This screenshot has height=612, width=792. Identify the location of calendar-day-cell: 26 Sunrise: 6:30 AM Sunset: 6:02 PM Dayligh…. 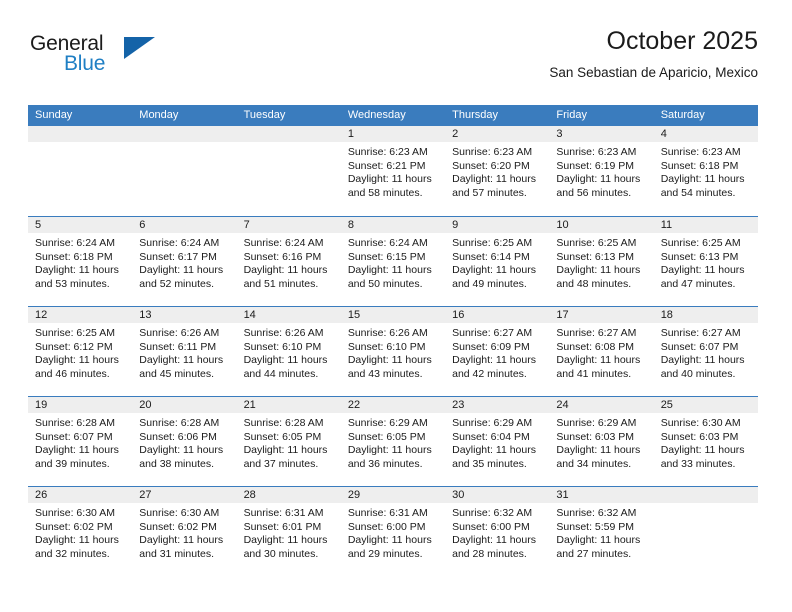
(80, 531).